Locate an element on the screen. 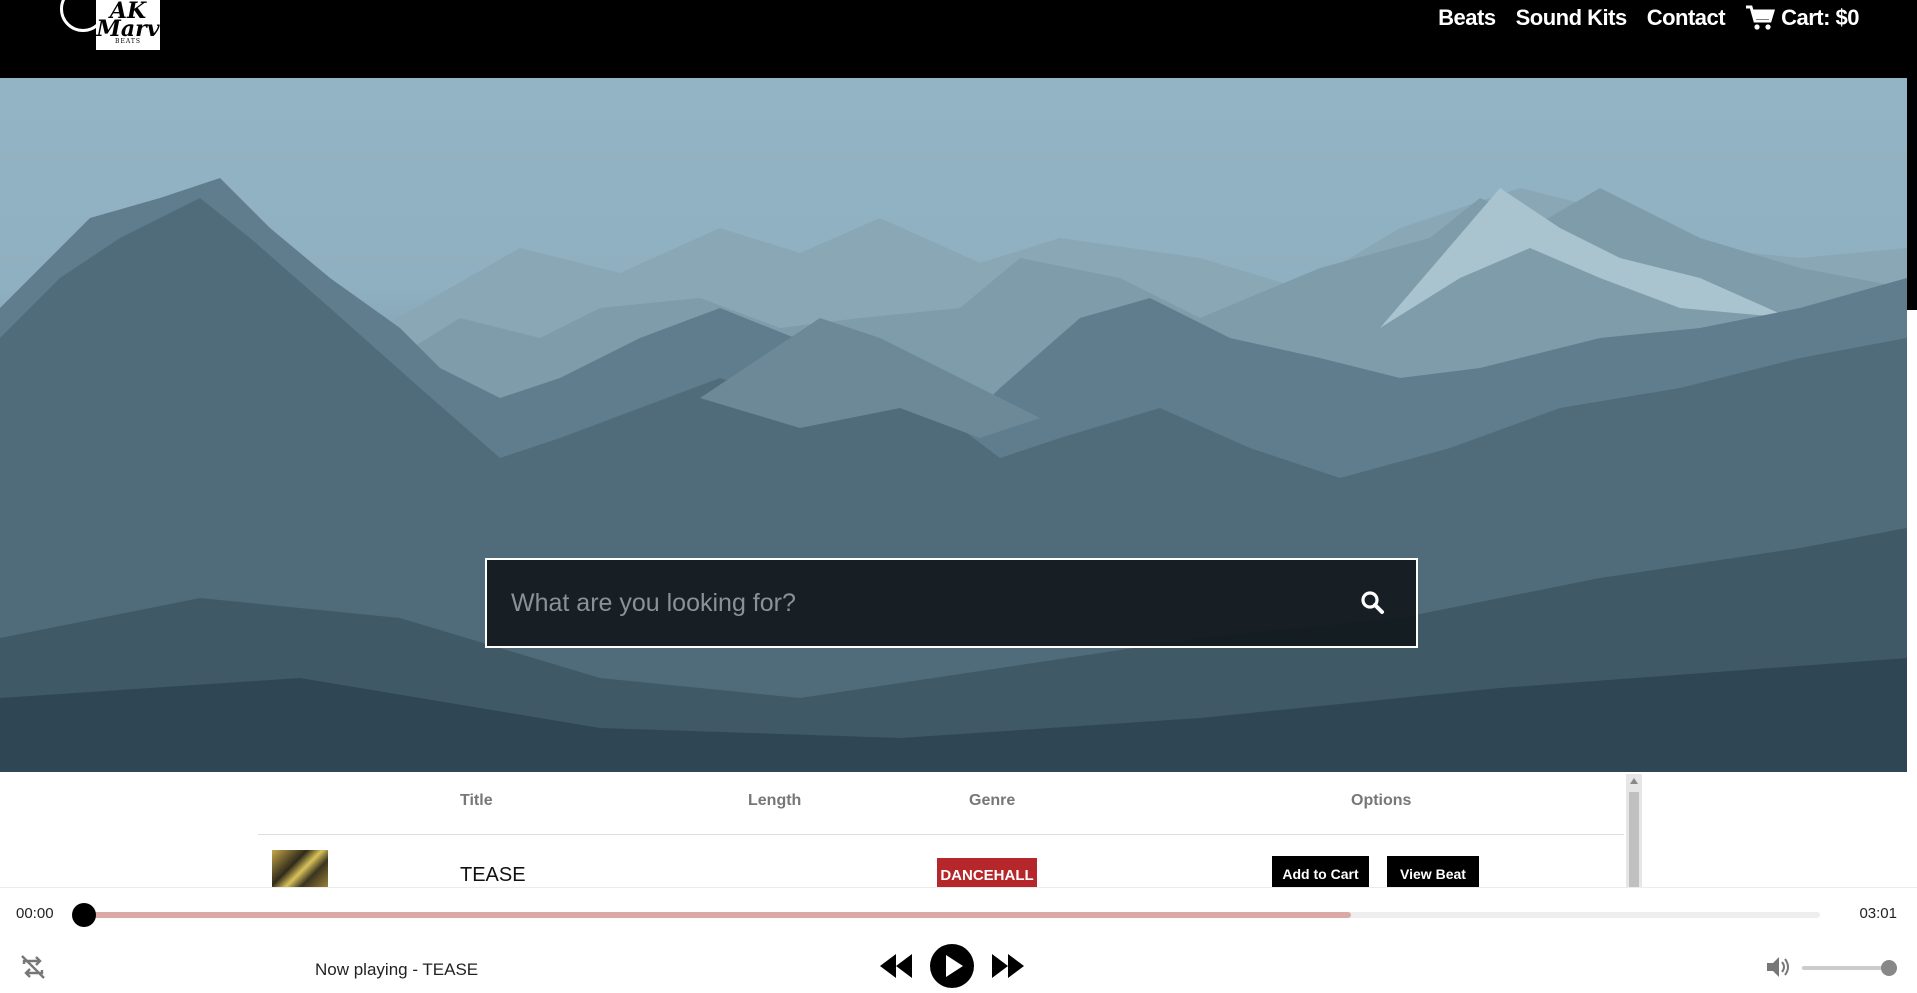  nav-cart: Cart: $0 is located at coordinates (1802, 18).